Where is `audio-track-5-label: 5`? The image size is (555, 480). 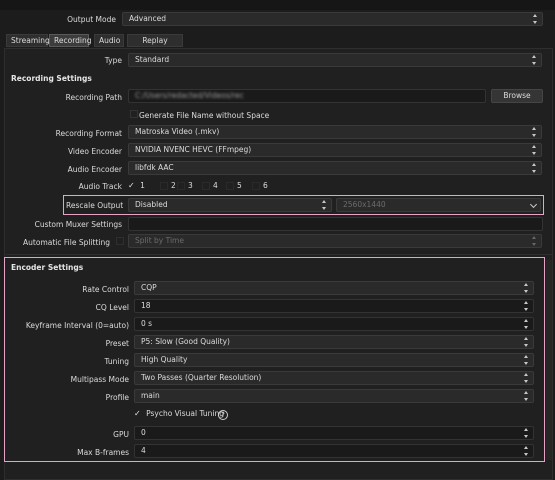 audio-track-5-label: 5 is located at coordinates (239, 185).